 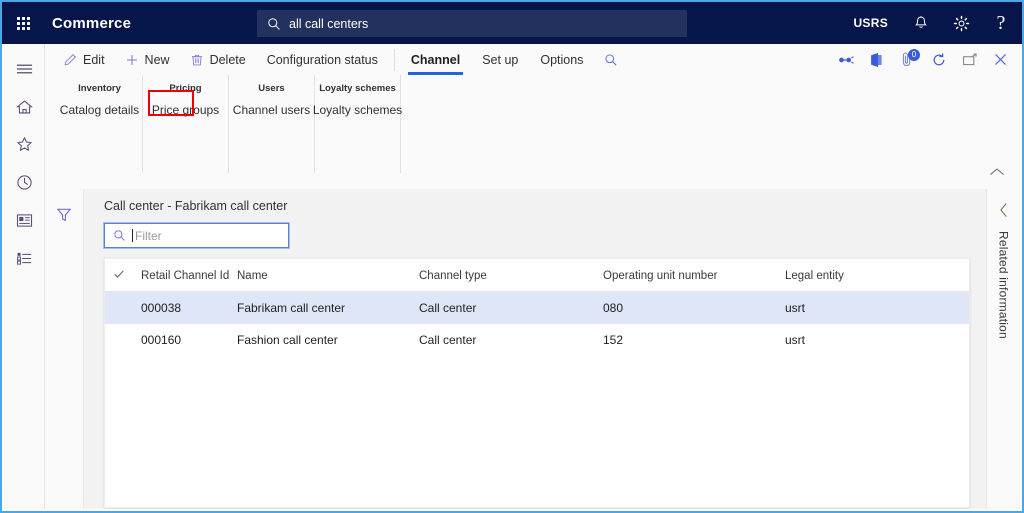 I want to click on tab-configuration-status: Configuration status, so click(x=322, y=59).